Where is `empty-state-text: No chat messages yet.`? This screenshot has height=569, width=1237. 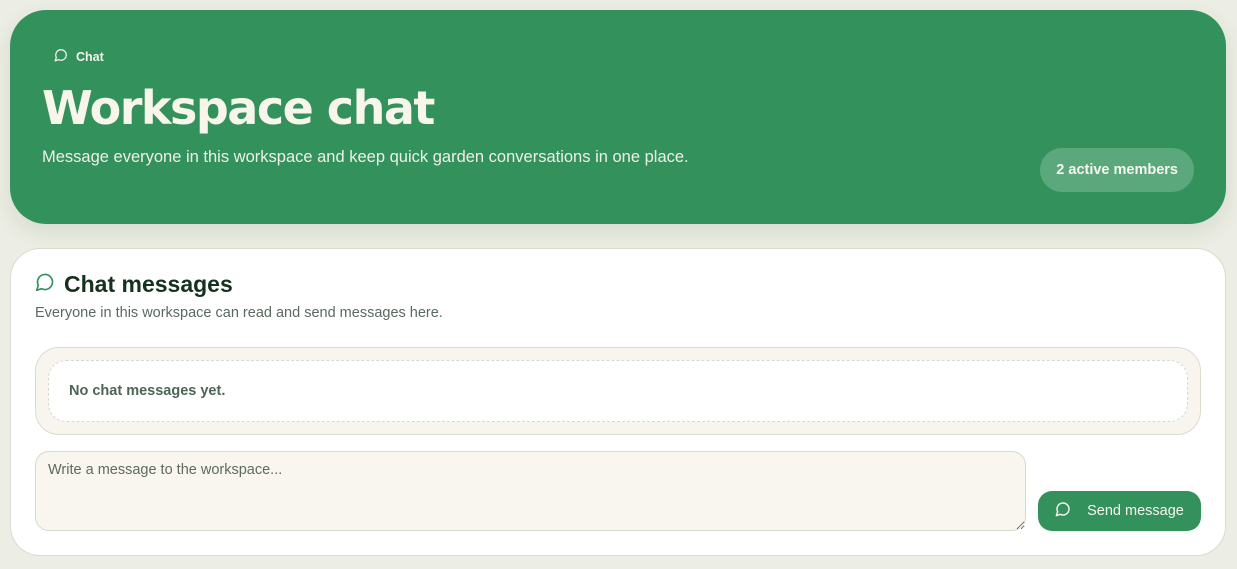 empty-state-text: No chat messages yet. is located at coordinates (147, 391).